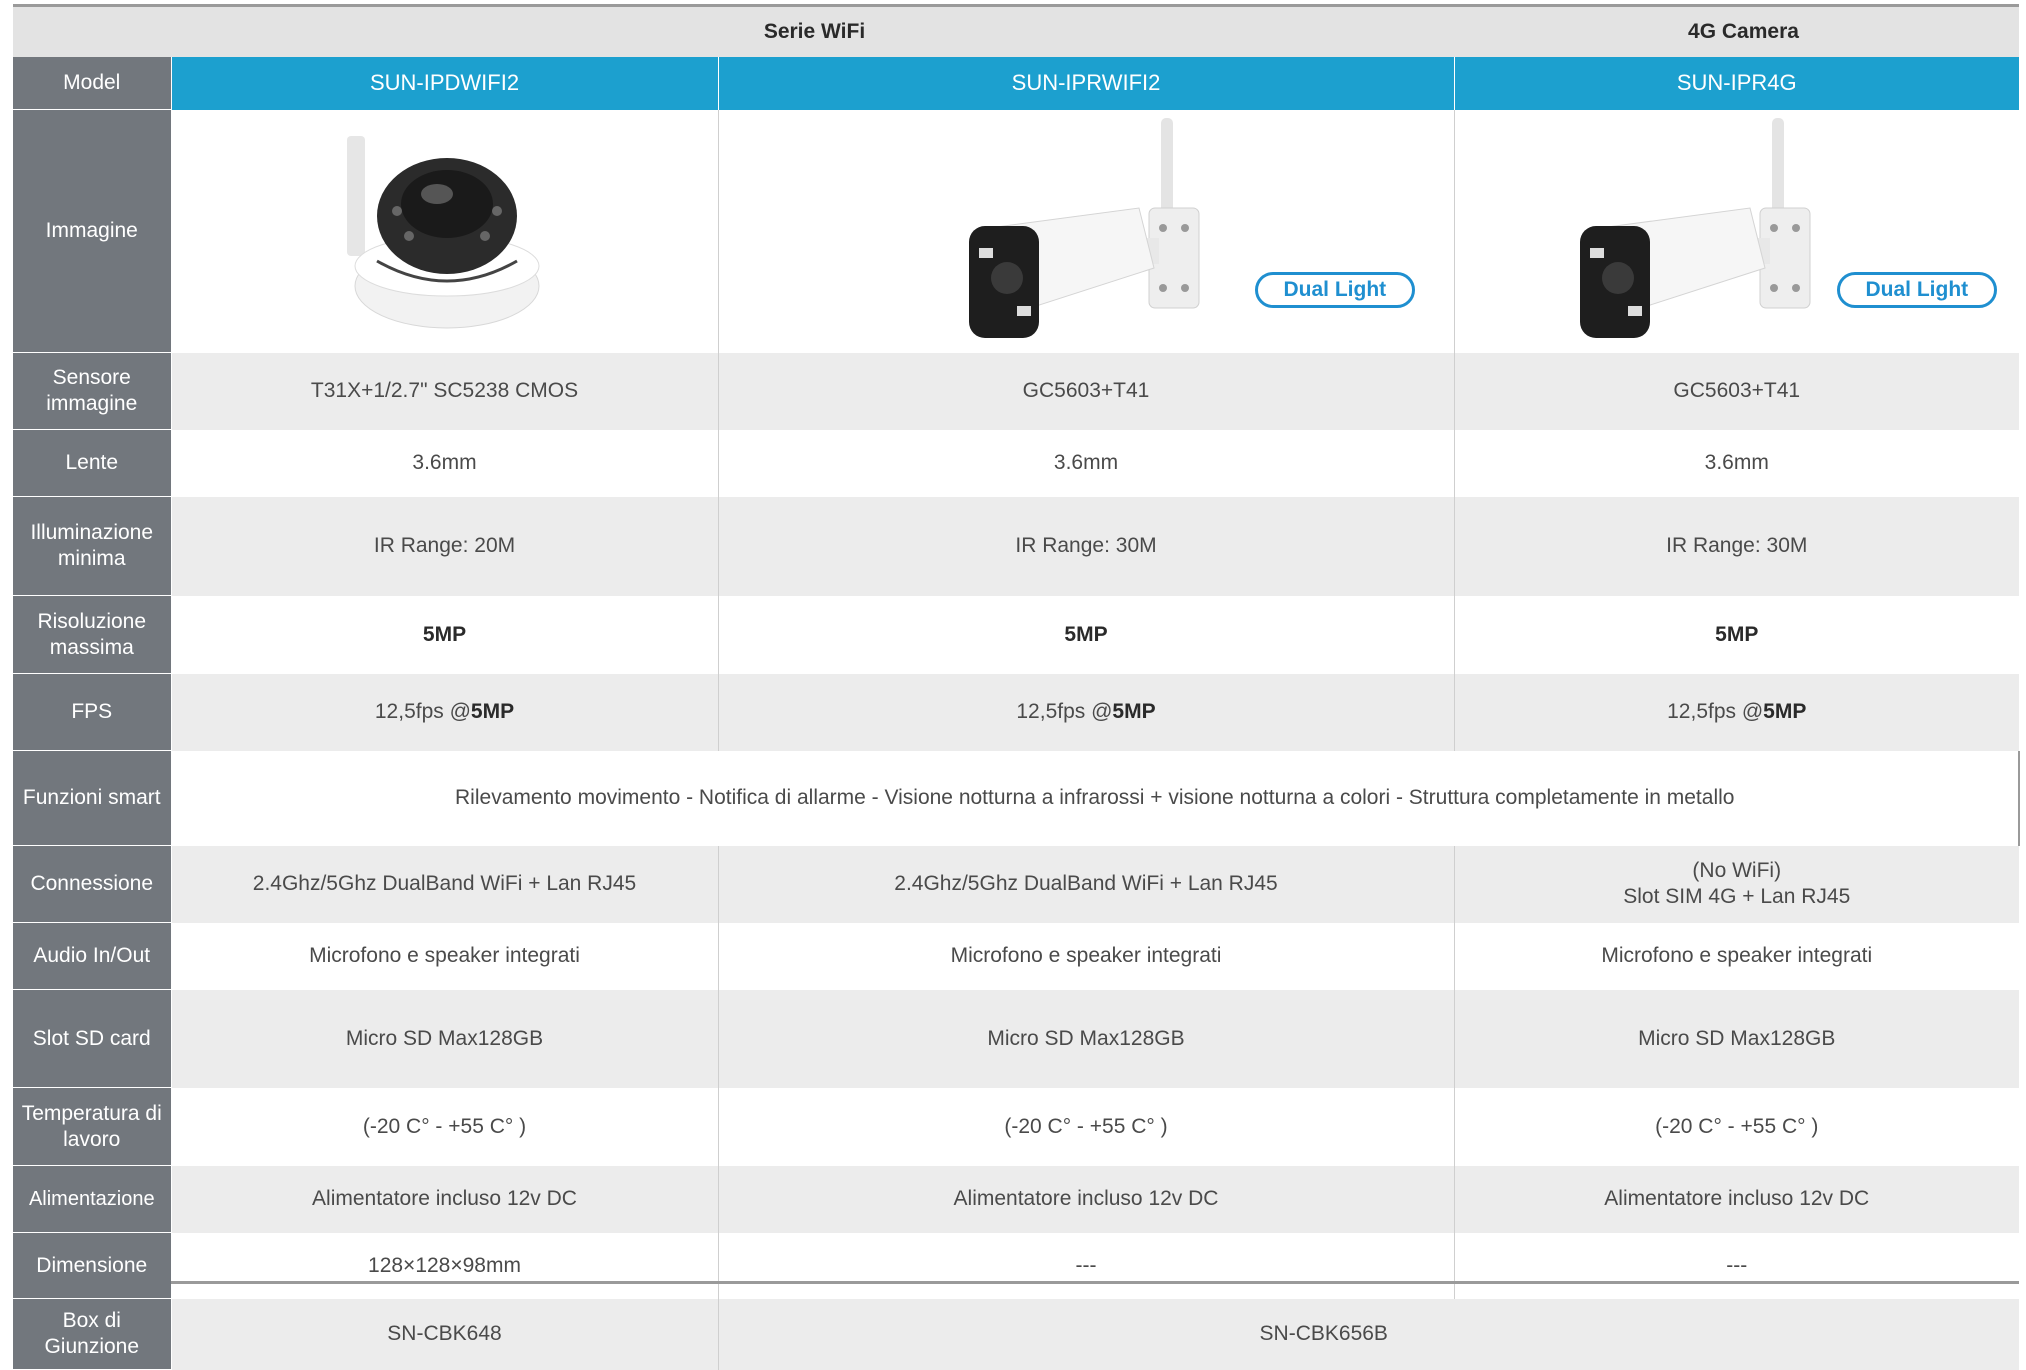 Image resolution: width=2026 pixels, height=1370 pixels. What do you see at coordinates (92, 1334) in the screenshot?
I see `row-label-junction-box: Box di Giunzione` at bounding box center [92, 1334].